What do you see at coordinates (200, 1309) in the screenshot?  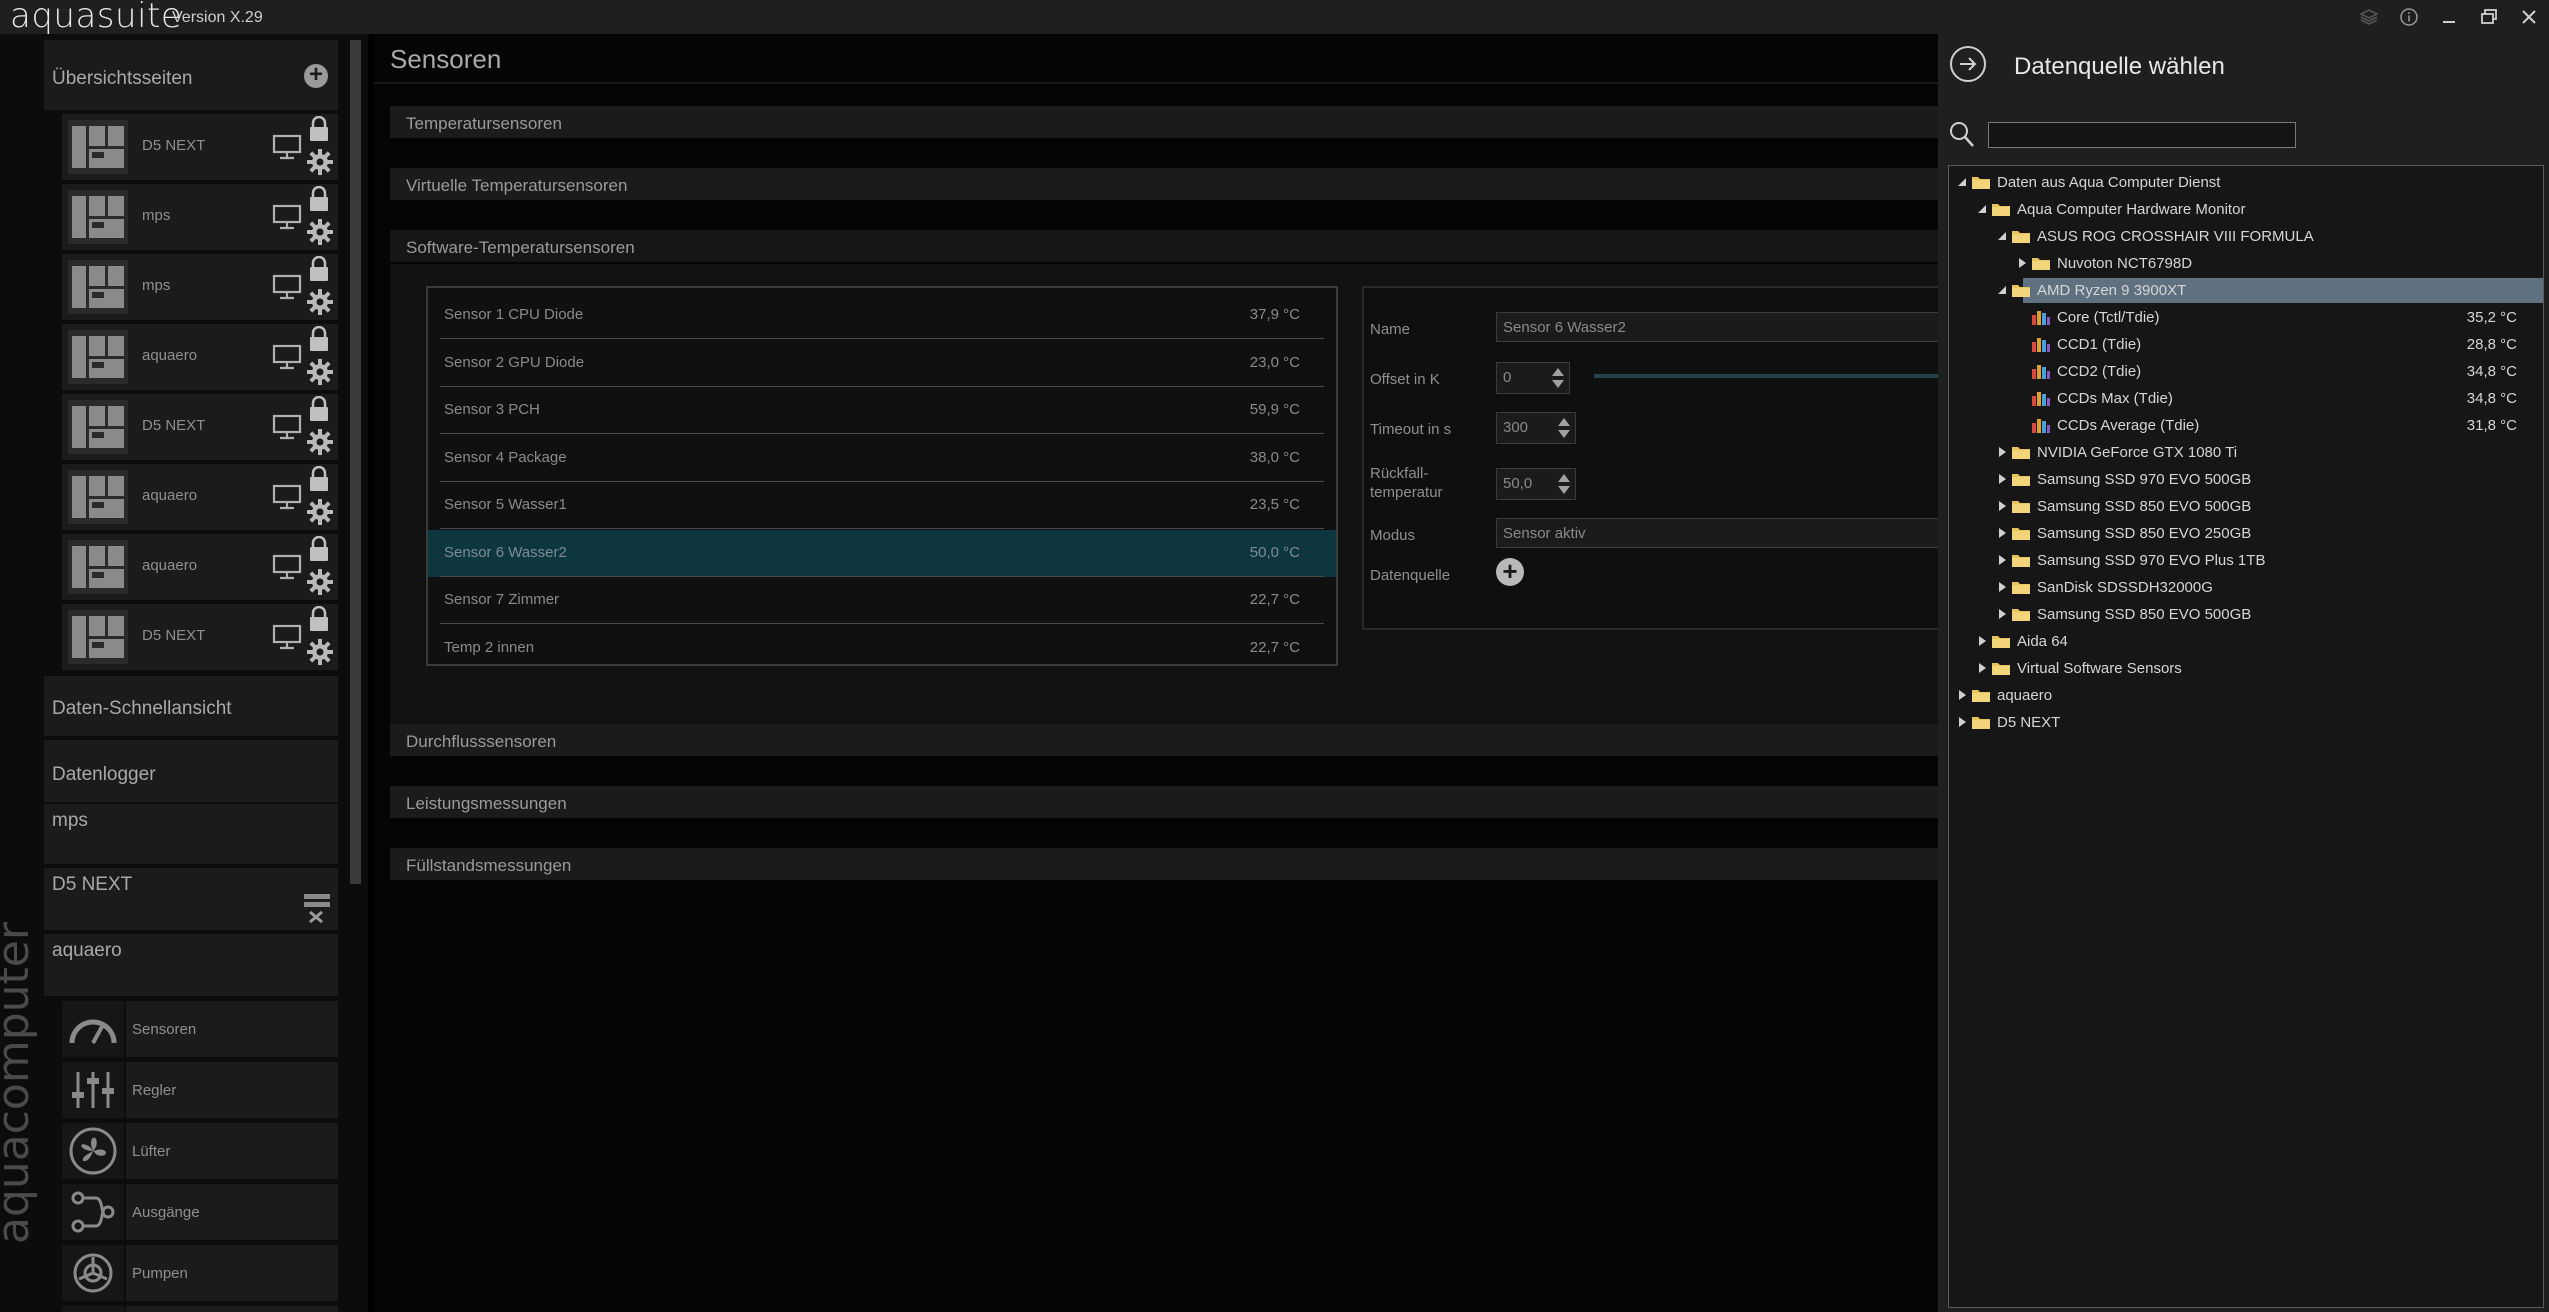 I see `sub-item-more` at bounding box center [200, 1309].